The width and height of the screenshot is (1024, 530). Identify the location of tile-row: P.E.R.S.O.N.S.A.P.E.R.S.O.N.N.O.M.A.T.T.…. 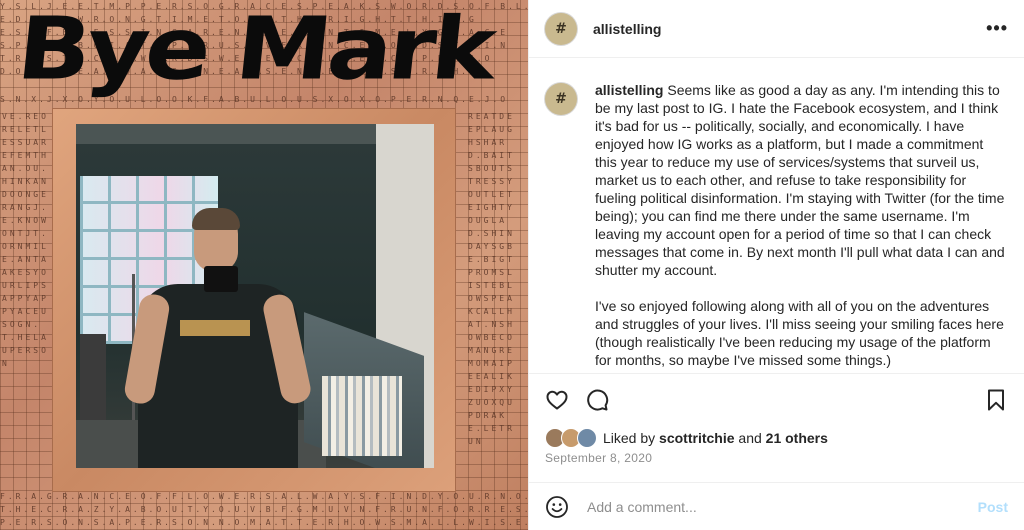
(264, 522).